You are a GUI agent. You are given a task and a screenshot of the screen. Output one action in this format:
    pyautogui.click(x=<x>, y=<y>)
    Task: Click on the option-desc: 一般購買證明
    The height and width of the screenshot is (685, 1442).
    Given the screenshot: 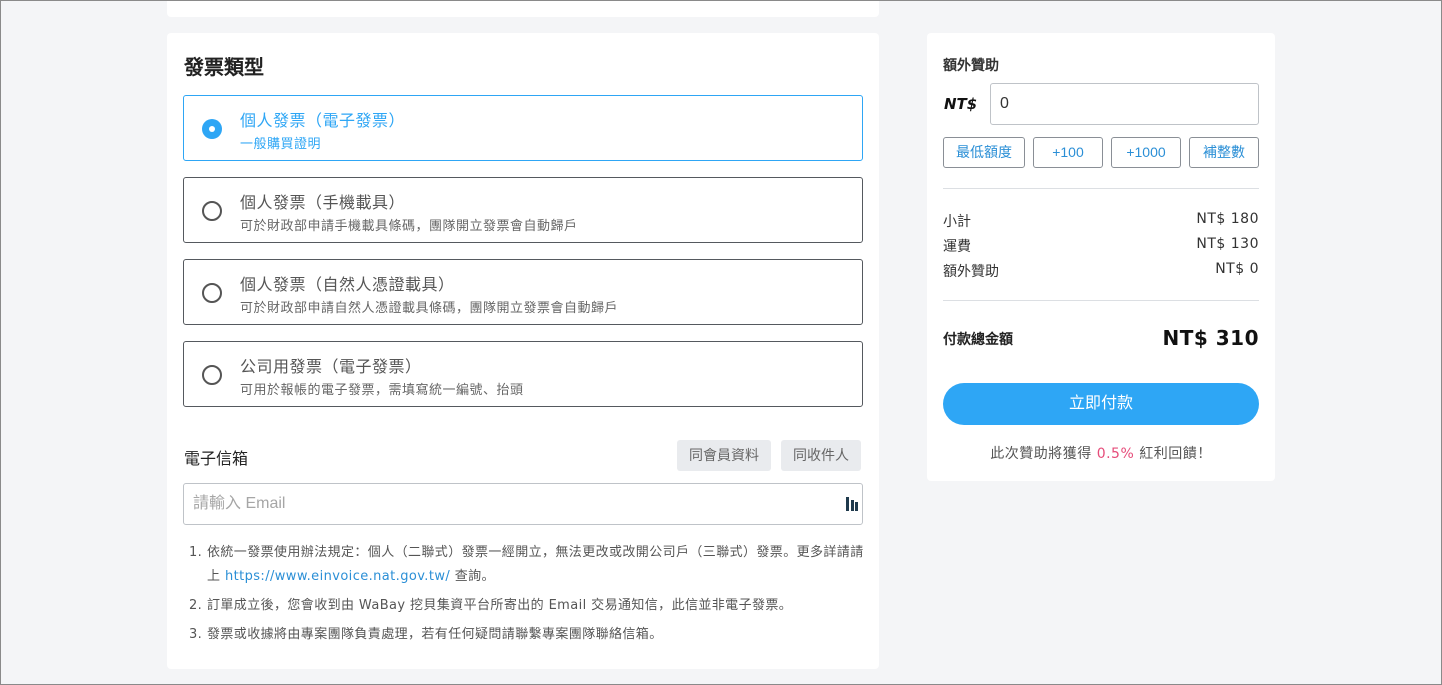 What is the action you would take?
    pyautogui.click(x=281, y=144)
    